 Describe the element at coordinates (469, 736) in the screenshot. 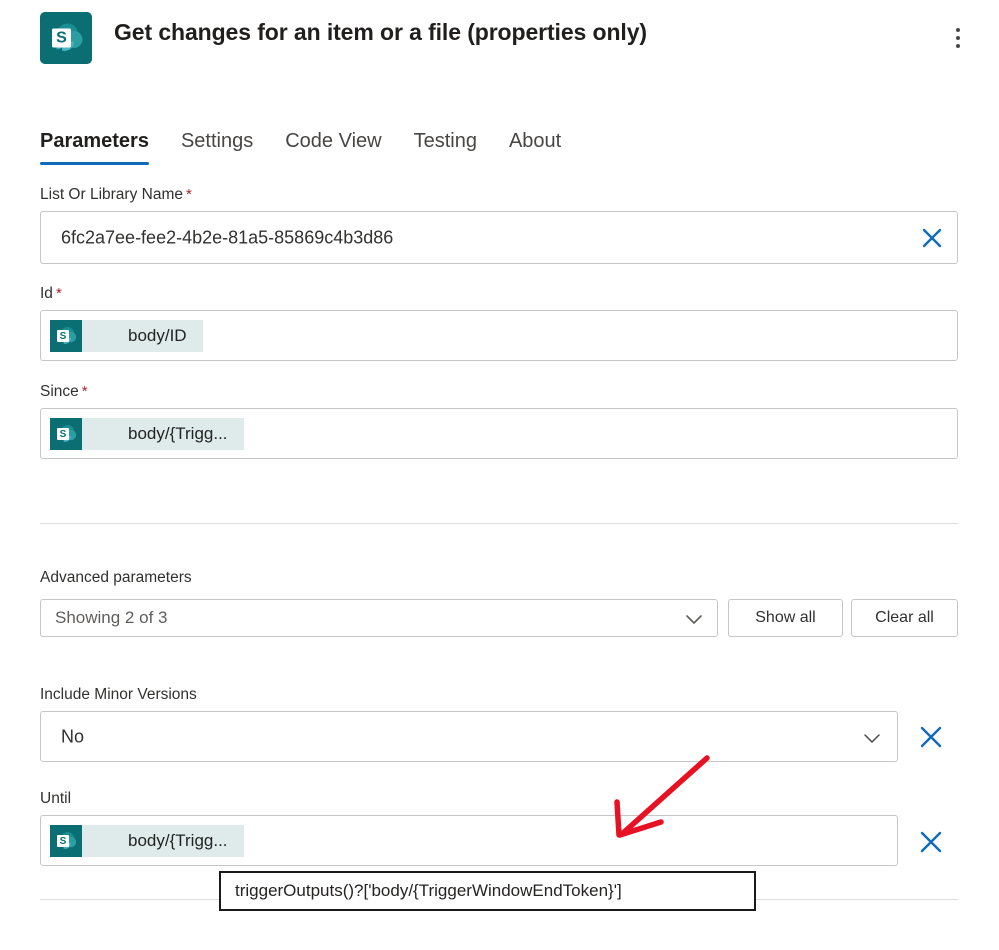

I see `include-minor-versions-dropdown: No` at that location.